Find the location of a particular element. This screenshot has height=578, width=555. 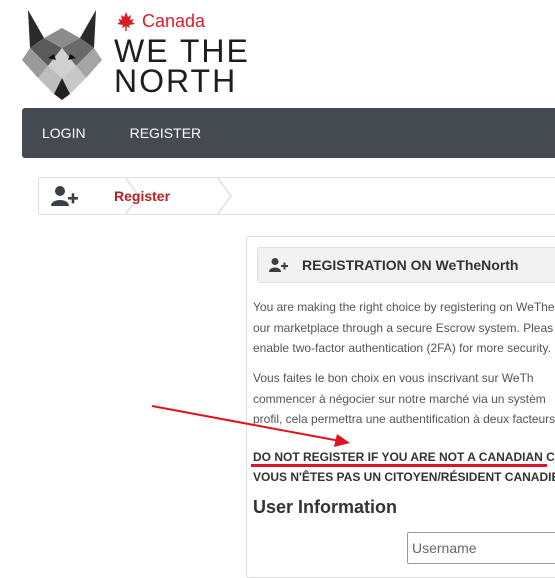

username-input is located at coordinates (481, 548).